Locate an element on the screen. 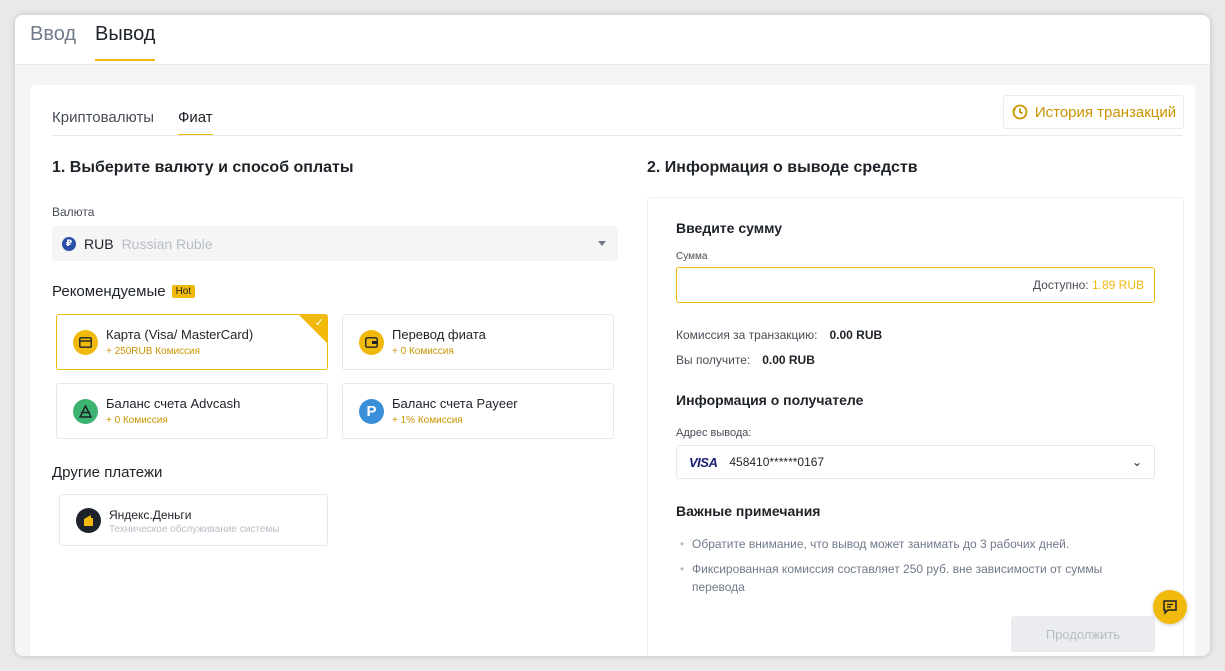 This screenshot has height=671, width=1225. visa-logo-icon: VISA is located at coordinates (703, 462).